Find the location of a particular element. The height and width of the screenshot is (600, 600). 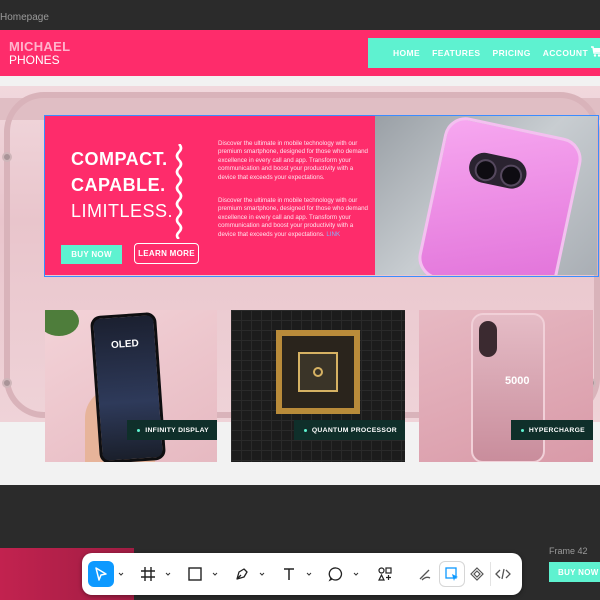

feature-badge-processor: QUANTUM PROCESSOR is located at coordinates (349, 430).